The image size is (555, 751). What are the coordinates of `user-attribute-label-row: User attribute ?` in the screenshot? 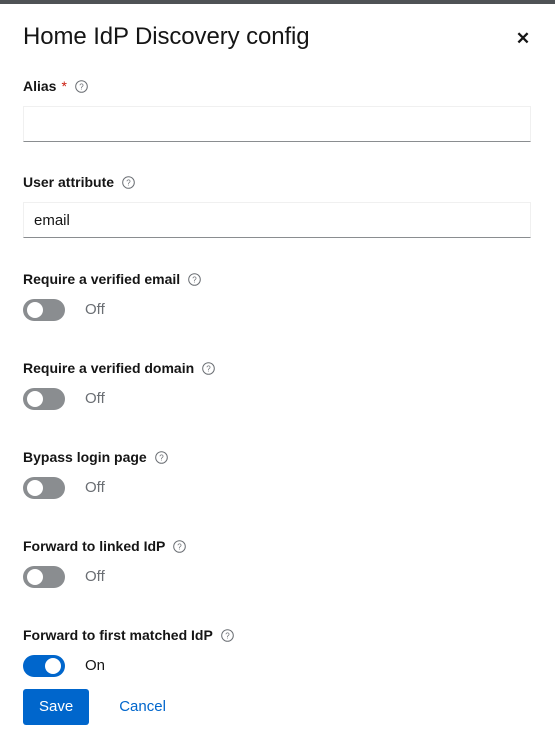 It's located at (277, 182).